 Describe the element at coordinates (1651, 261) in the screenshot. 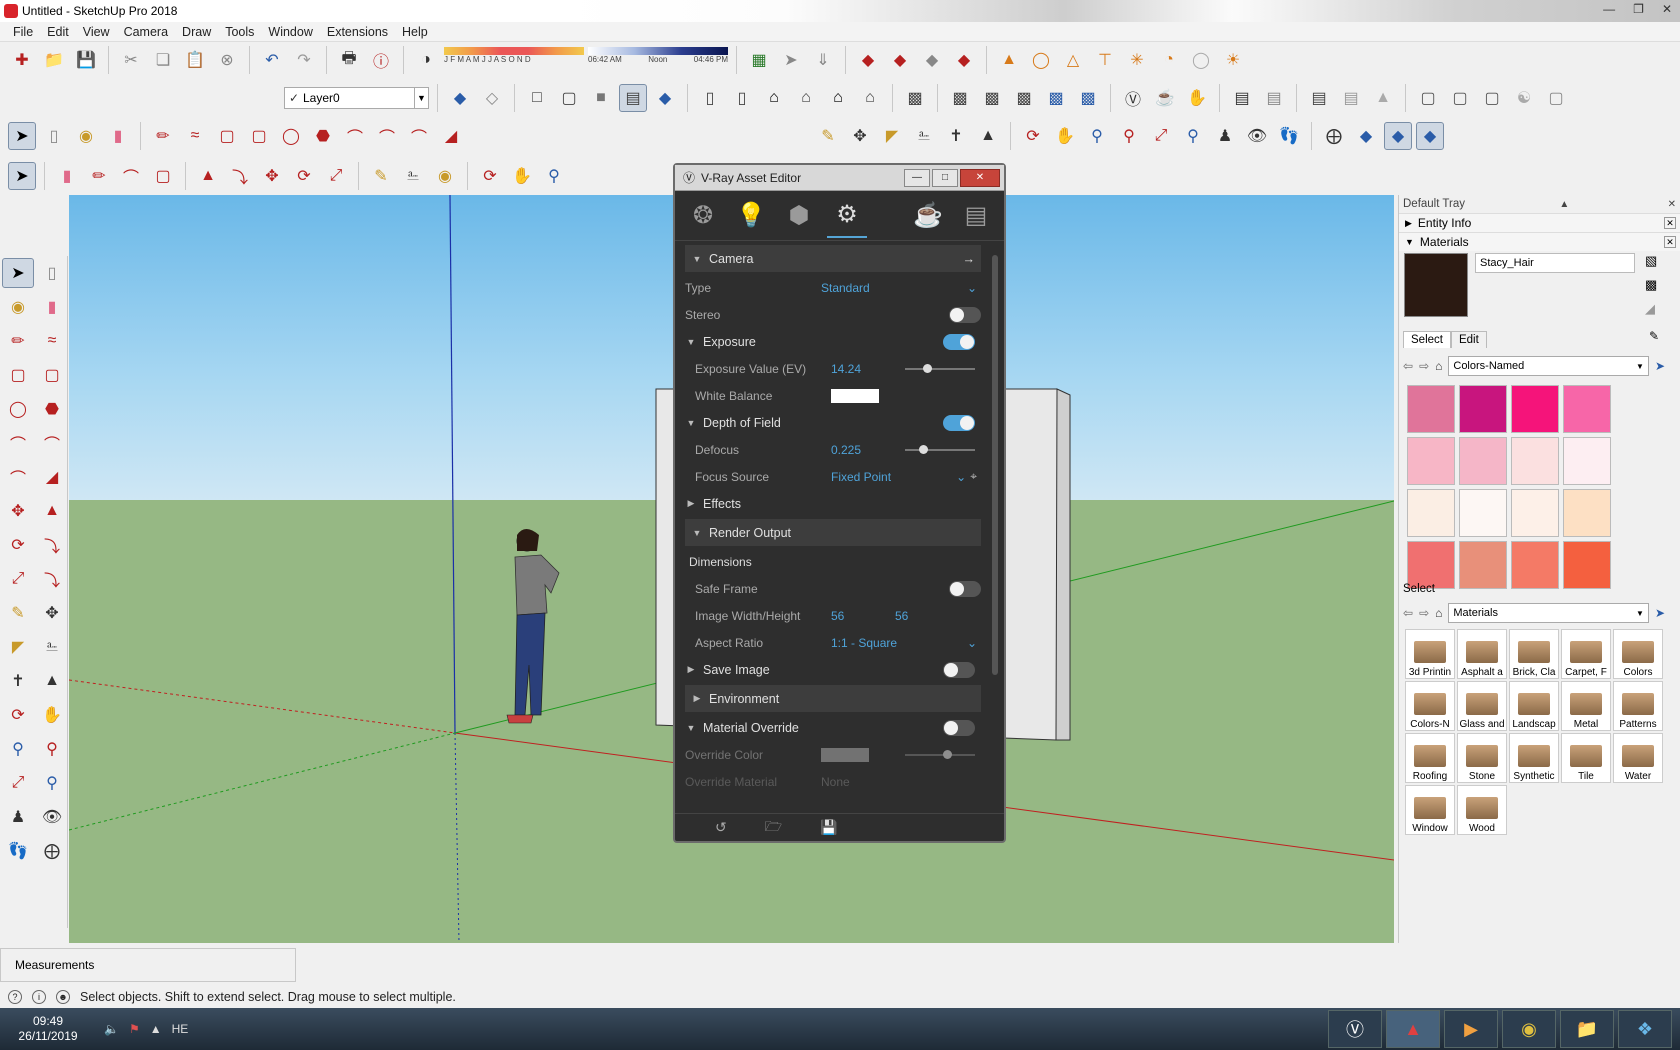

I see `display-secondary-icon: ▧` at that location.